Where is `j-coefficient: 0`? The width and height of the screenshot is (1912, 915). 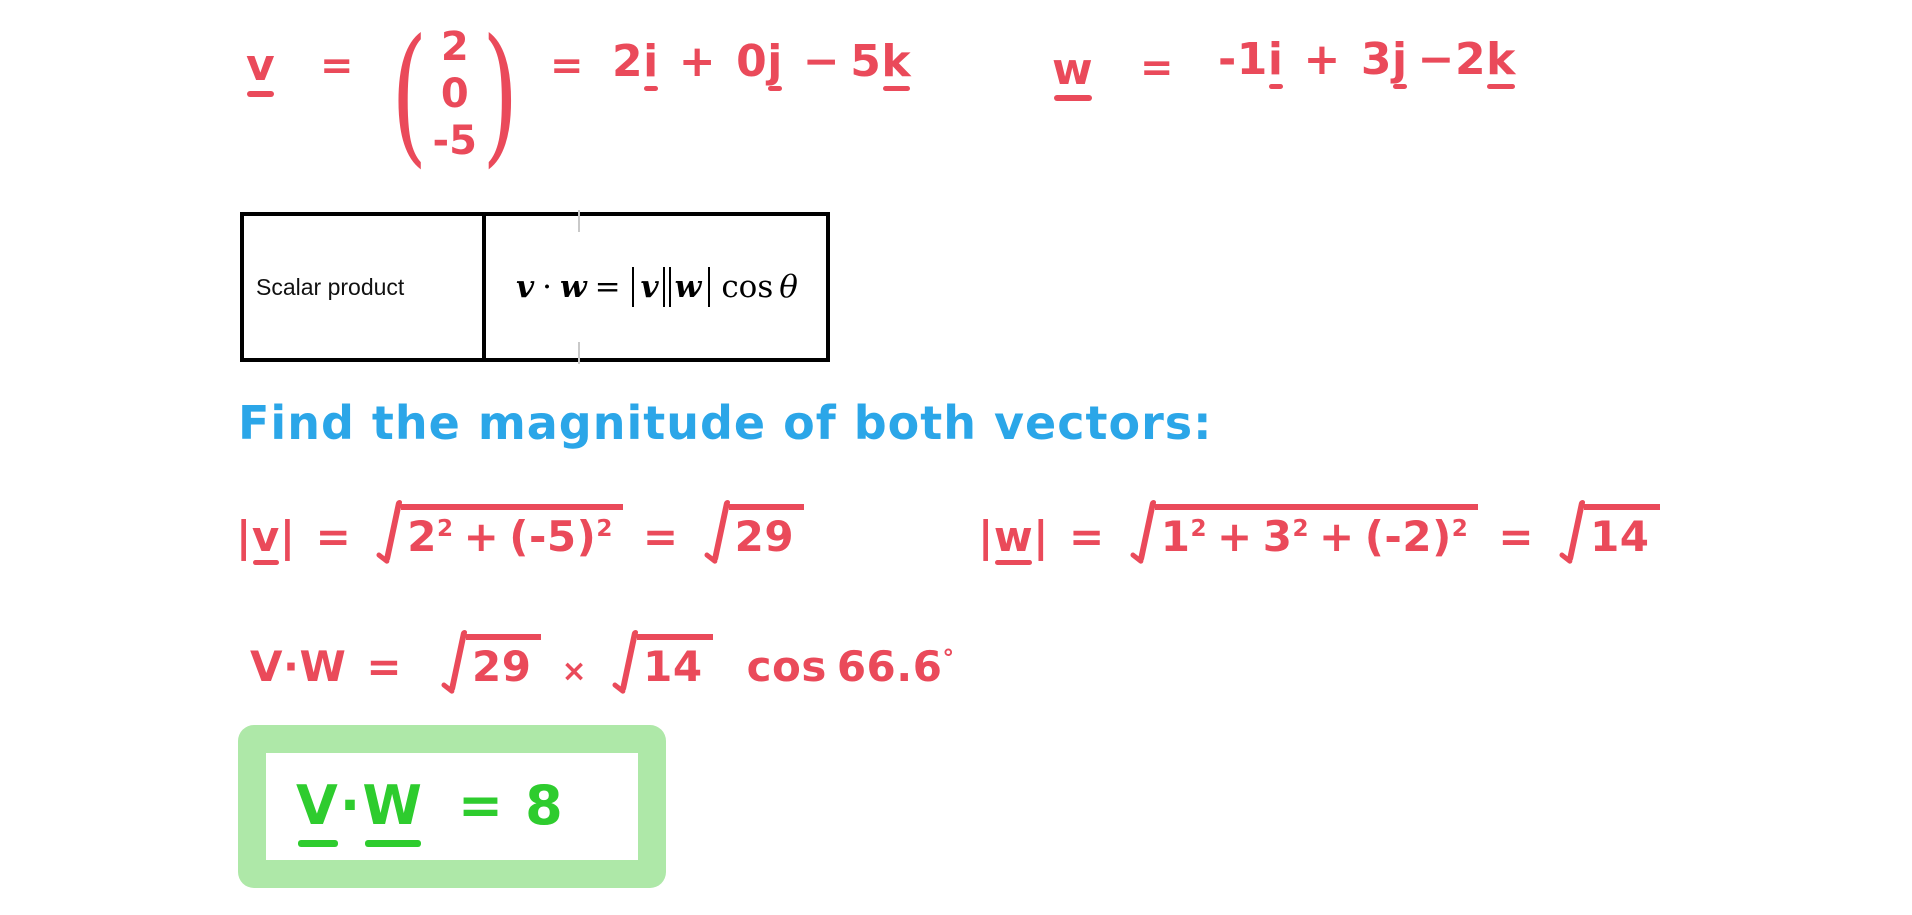 j-coefficient: 0 is located at coordinates (752, 61).